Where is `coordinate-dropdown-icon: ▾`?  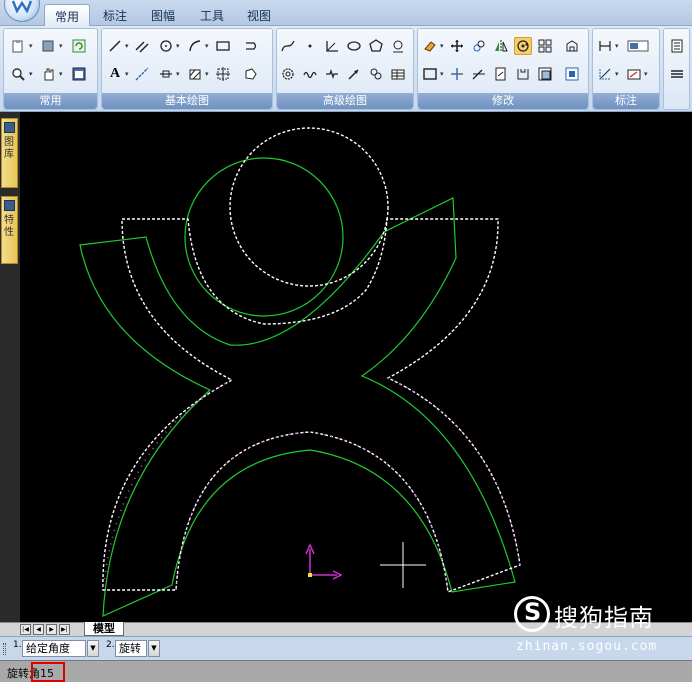
coordinate-dropdown-icon: ▾ is located at coordinates (618, 74).